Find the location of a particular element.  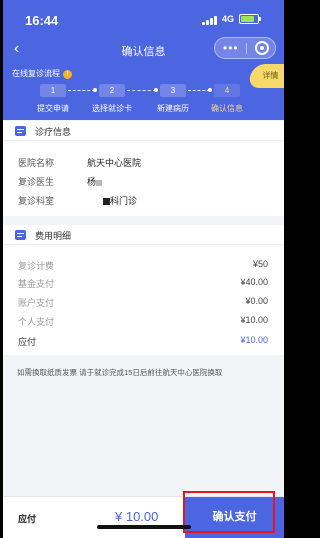

fee-row: 基金支付 ¥40.00 is located at coordinates (143, 284).